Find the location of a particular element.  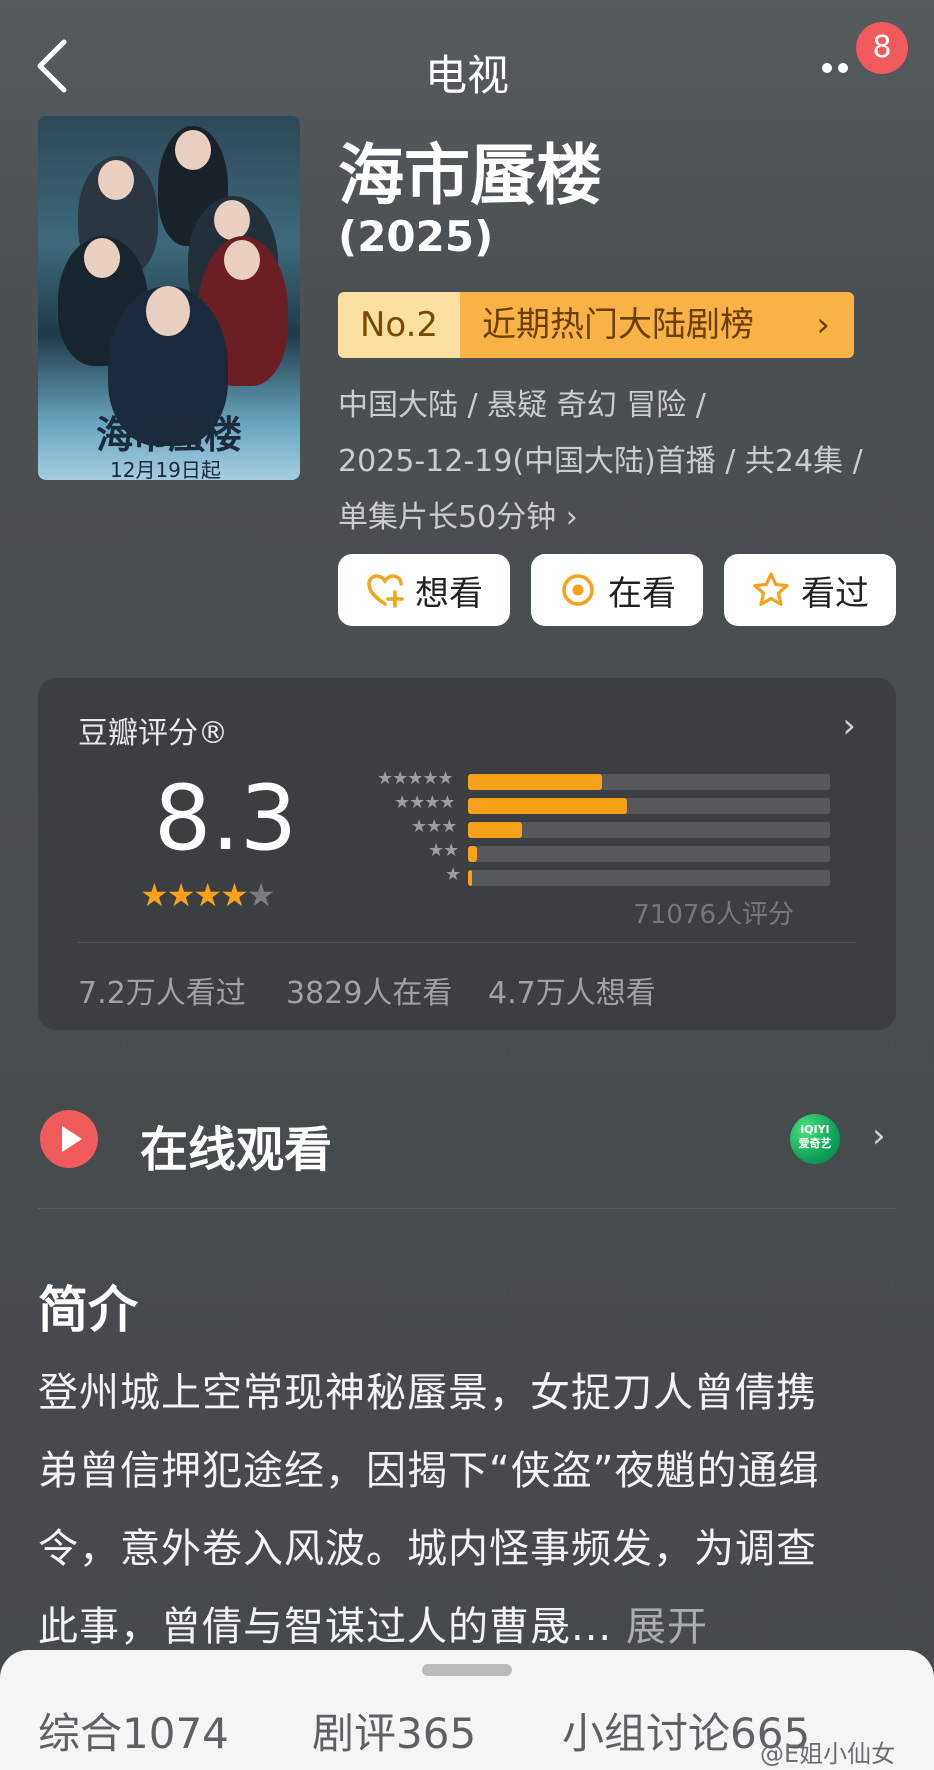

iqiyi-logo-text: iQIYI is located at coordinates (815, 1129).